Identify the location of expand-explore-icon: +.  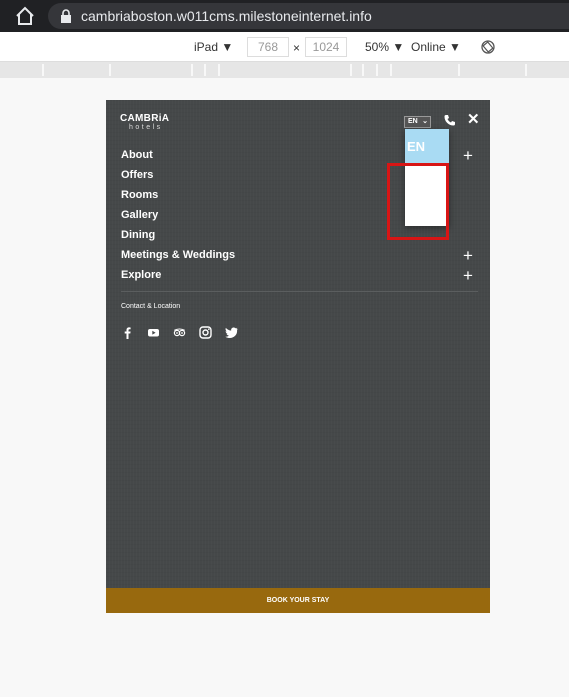
(468, 275).